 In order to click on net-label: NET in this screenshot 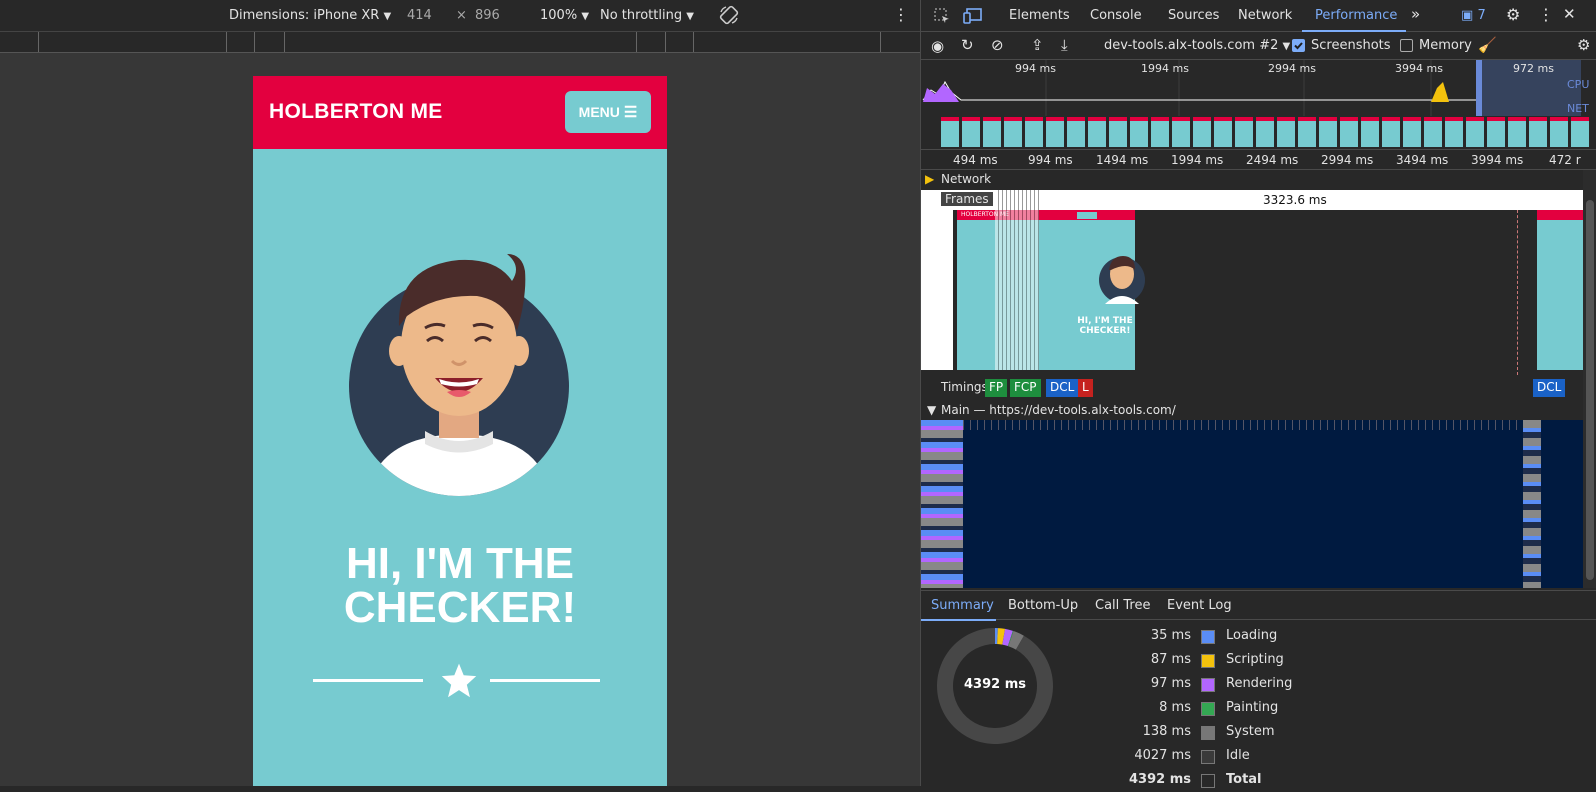, I will do `click(1578, 108)`.